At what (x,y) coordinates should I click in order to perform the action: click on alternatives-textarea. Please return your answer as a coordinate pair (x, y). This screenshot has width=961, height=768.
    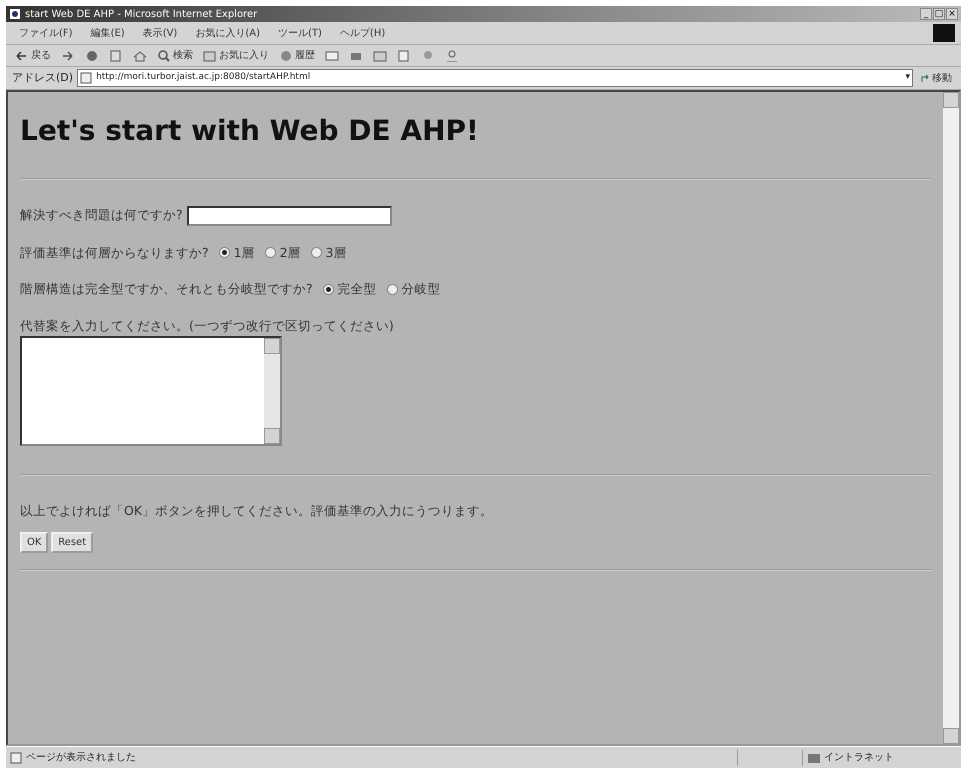
    Looking at the image, I should click on (151, 391).